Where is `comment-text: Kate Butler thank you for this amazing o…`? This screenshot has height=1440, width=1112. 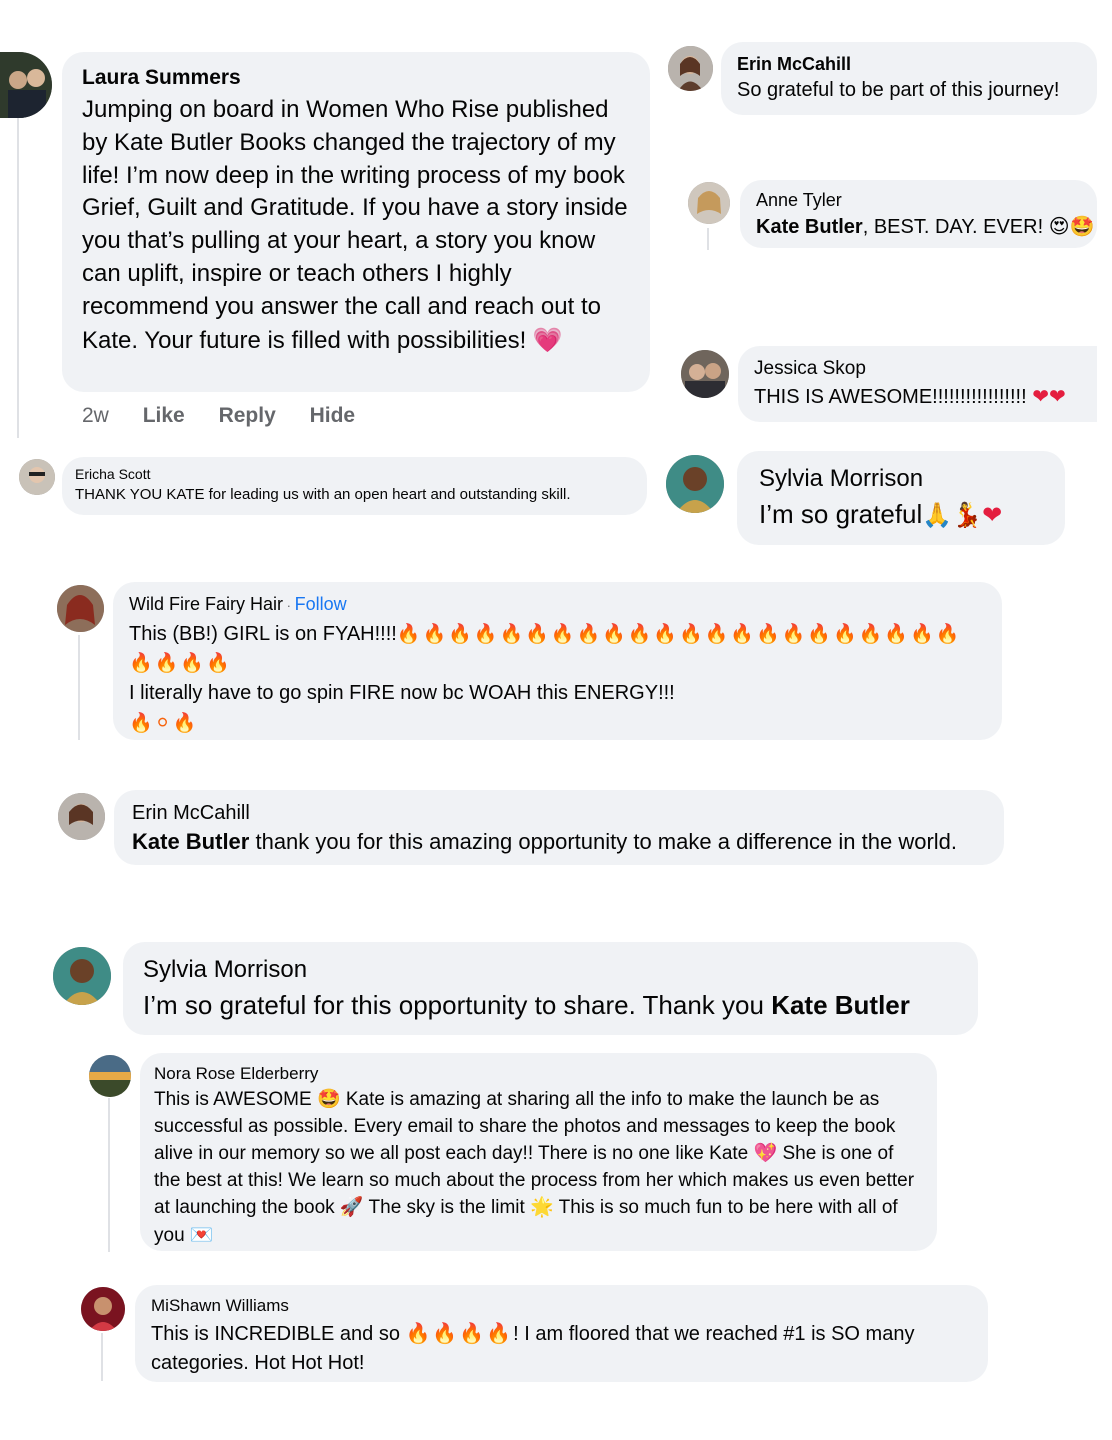
comment-text: Kate Butler thank you for this amazing o… is located at coordinates (559, 842).